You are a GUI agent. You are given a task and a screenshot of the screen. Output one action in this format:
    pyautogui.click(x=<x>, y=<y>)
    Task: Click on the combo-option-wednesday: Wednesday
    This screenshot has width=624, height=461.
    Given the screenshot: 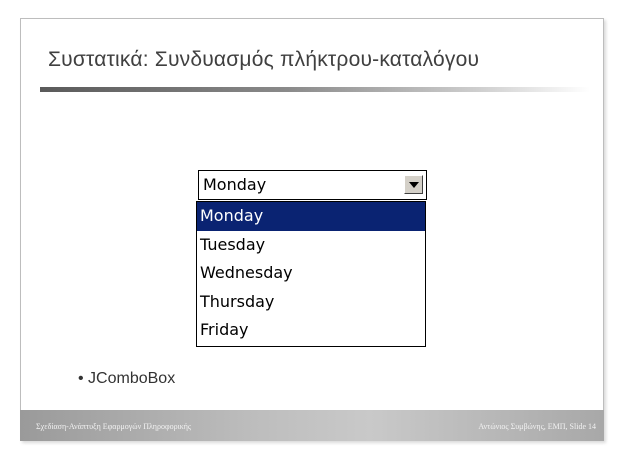 What is the action you would take?
    pyautogui.click(x=311, y=273)
    